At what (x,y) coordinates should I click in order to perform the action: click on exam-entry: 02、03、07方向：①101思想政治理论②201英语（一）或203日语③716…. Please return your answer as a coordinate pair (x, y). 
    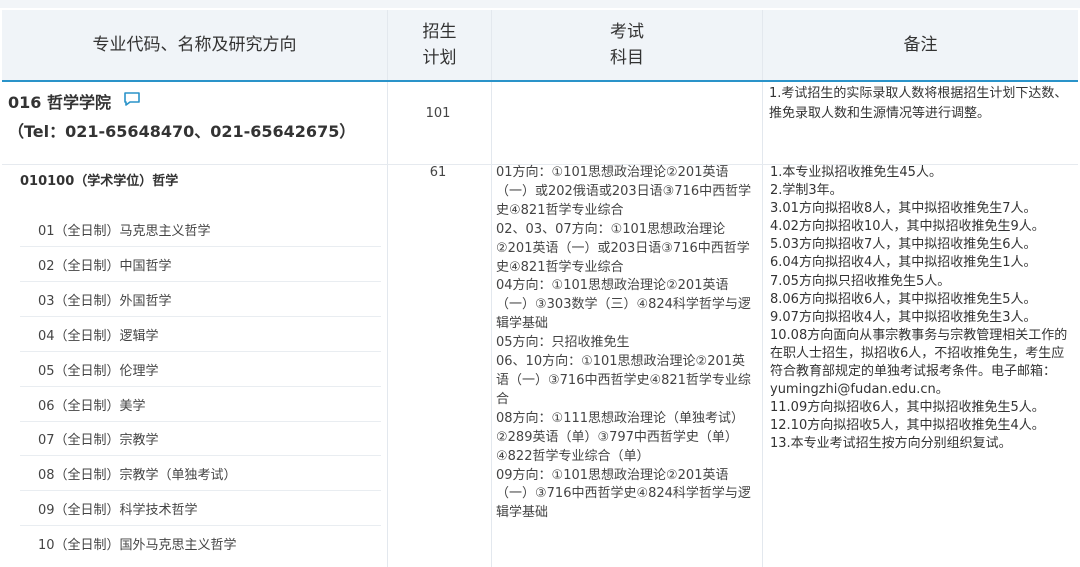
    Looking at the image, I should click on (623, 248).